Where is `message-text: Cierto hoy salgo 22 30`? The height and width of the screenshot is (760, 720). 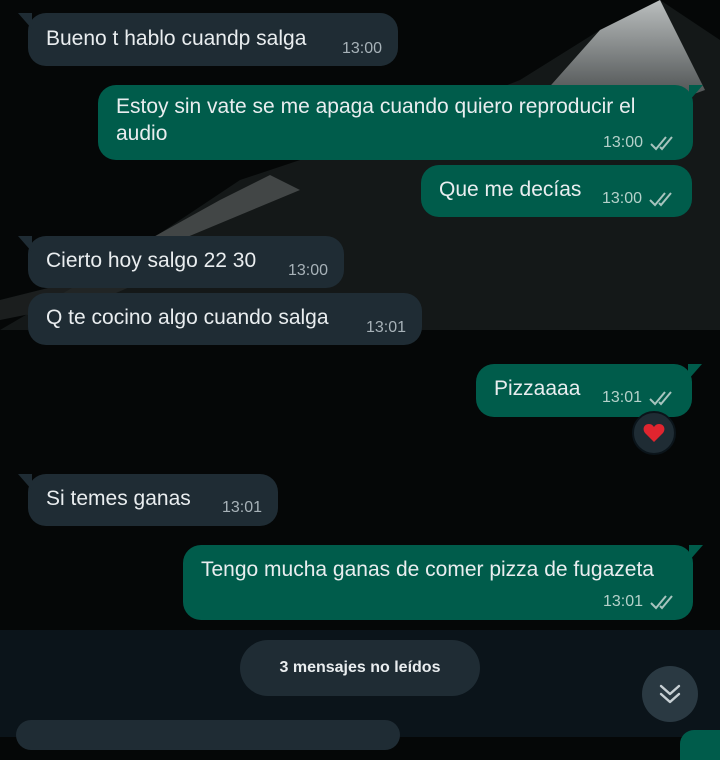 message-text: Cierto hoy salgo 22 30 is located at coordinates (151, 260).